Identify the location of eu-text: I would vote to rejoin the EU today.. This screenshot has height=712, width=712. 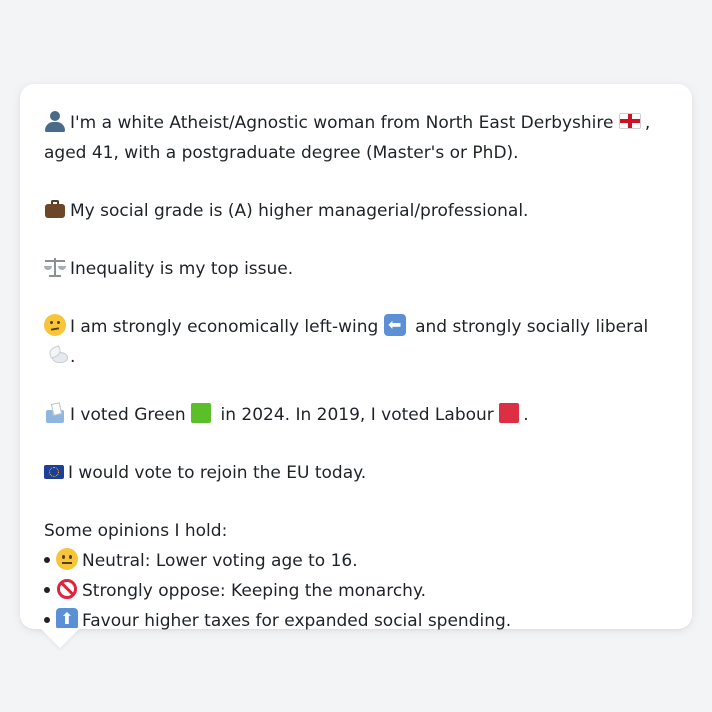
(217, 473).